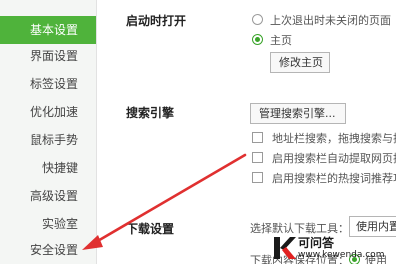 The image size is (396, 264). I want to click on watermark-title: 可问答, so click(316, 243).